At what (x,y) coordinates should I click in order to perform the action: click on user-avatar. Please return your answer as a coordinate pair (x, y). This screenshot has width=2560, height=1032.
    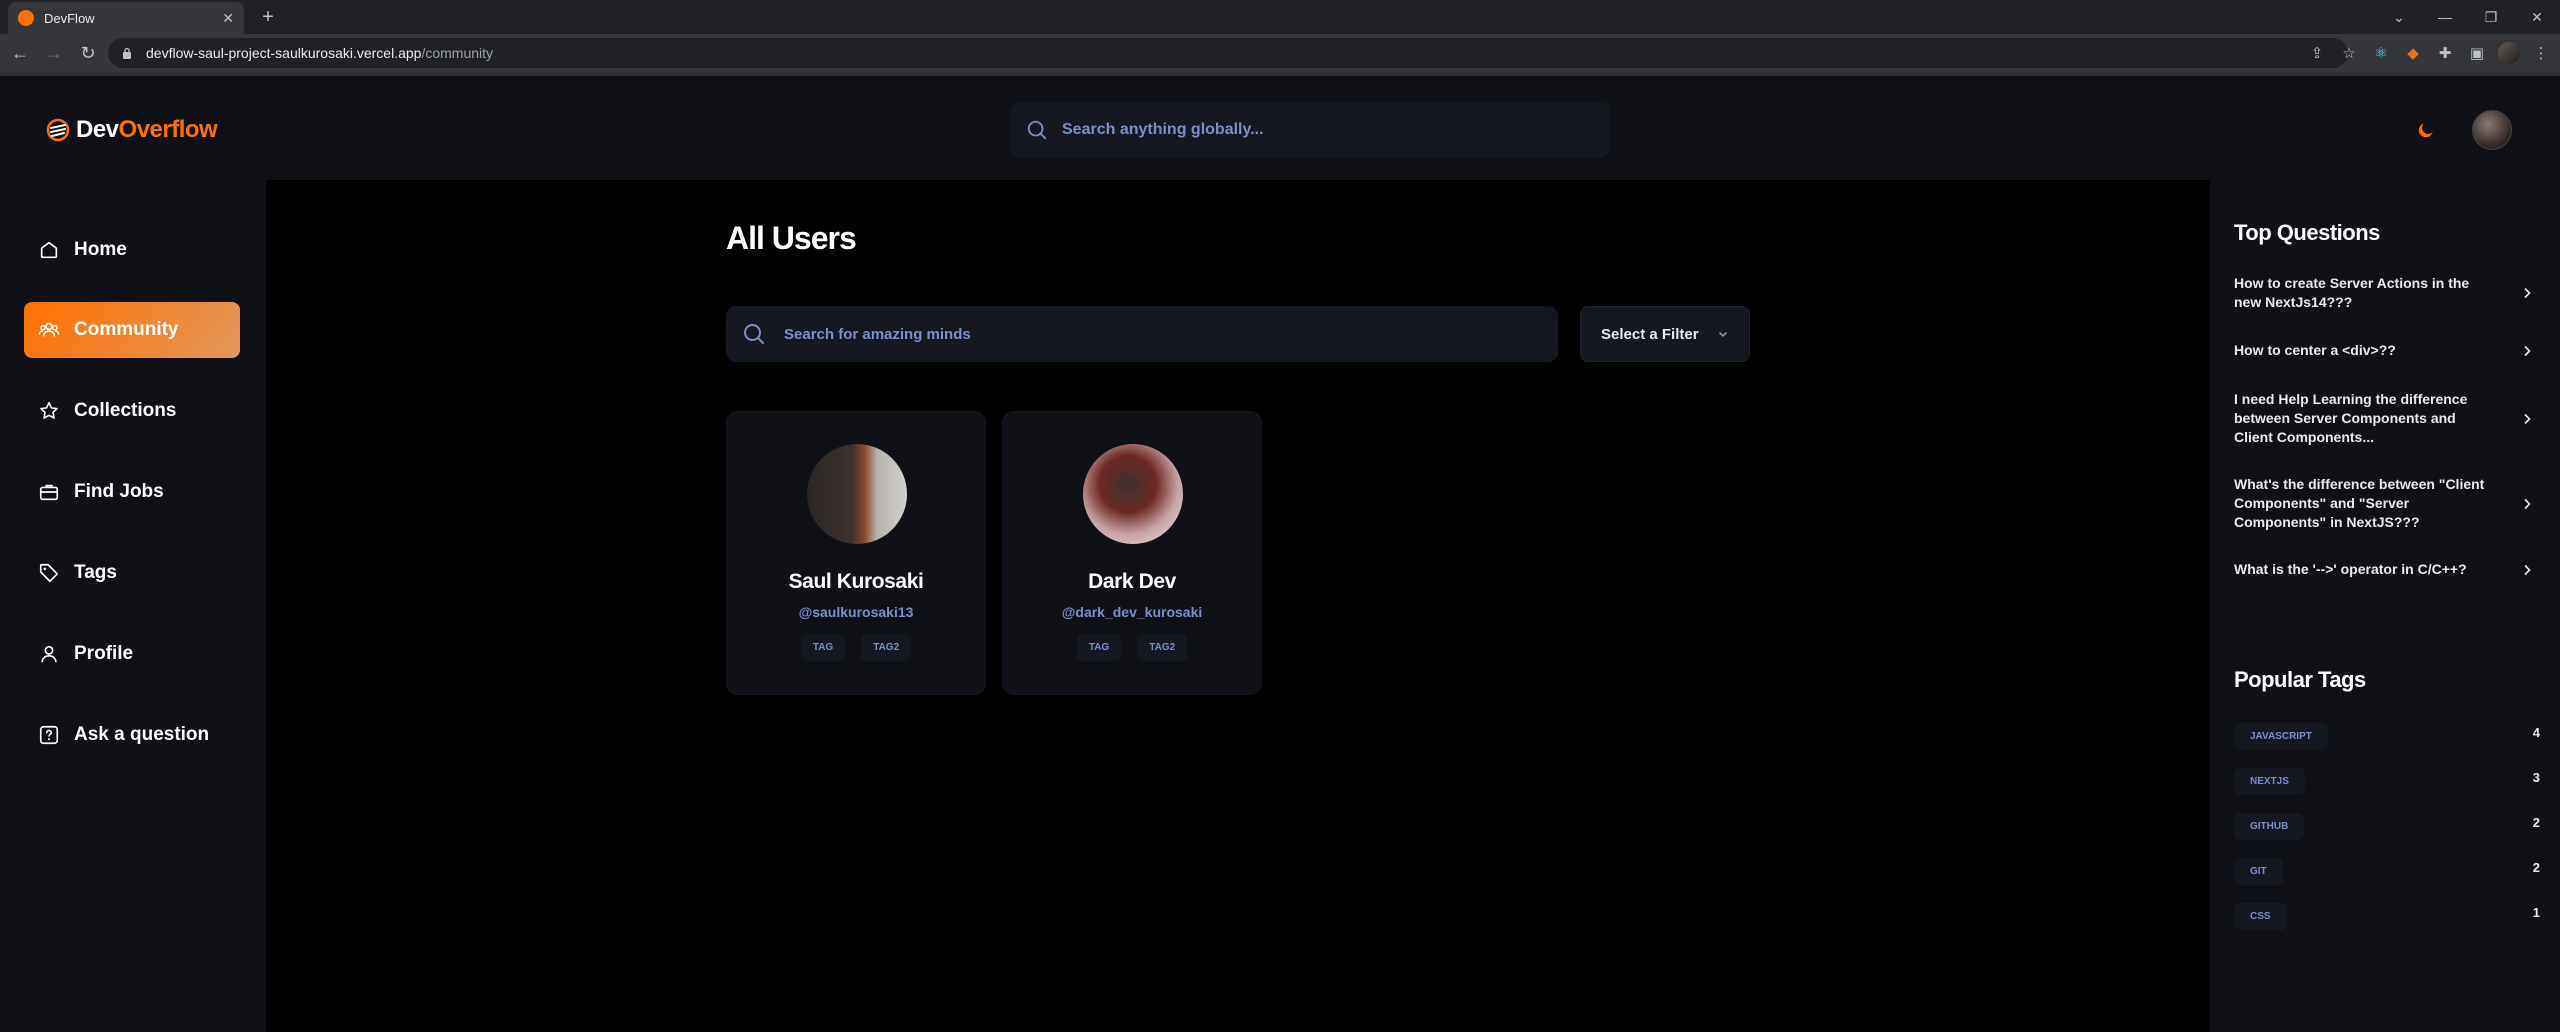
    Looking at the image, I should click on (2492, 130).